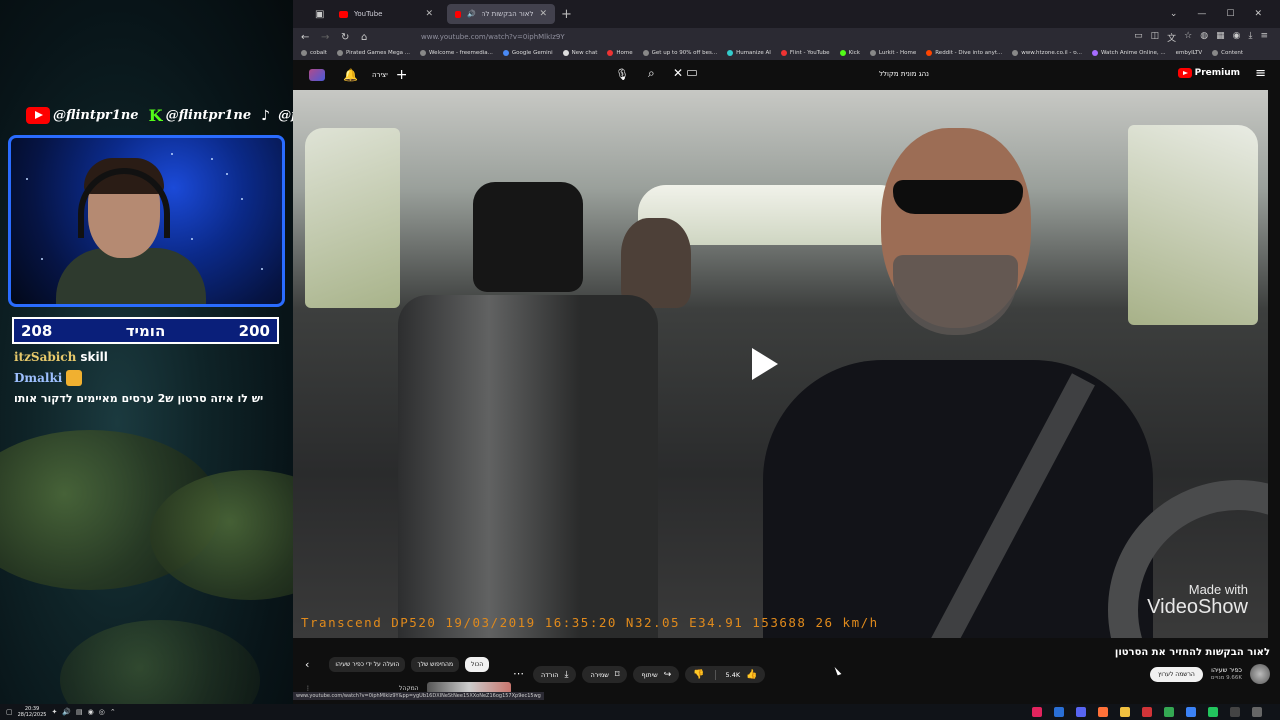 The width and height of the screenshot is (1280, 720). Describe the element at coordinates (1260, 674) in the screenshot. I see `channel-avatar` at that location.